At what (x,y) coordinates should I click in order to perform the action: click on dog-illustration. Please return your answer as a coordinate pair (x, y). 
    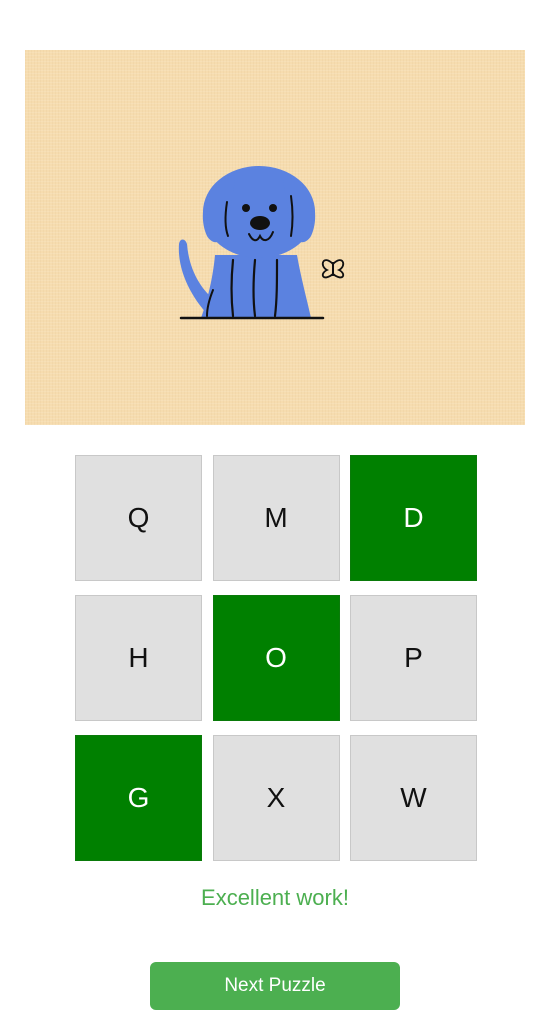
    Looking at the image, I should click on (261, 243).